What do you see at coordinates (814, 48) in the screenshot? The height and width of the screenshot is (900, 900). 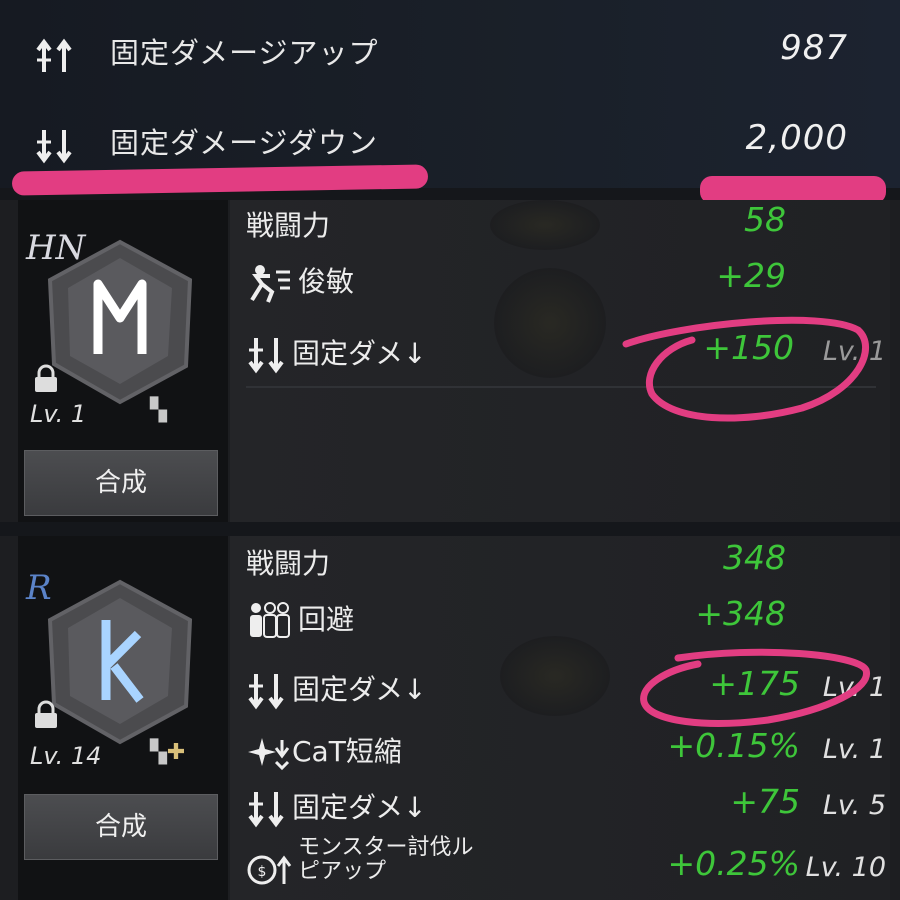 I see `stat-value: 987` at bounding box center [814, 48].